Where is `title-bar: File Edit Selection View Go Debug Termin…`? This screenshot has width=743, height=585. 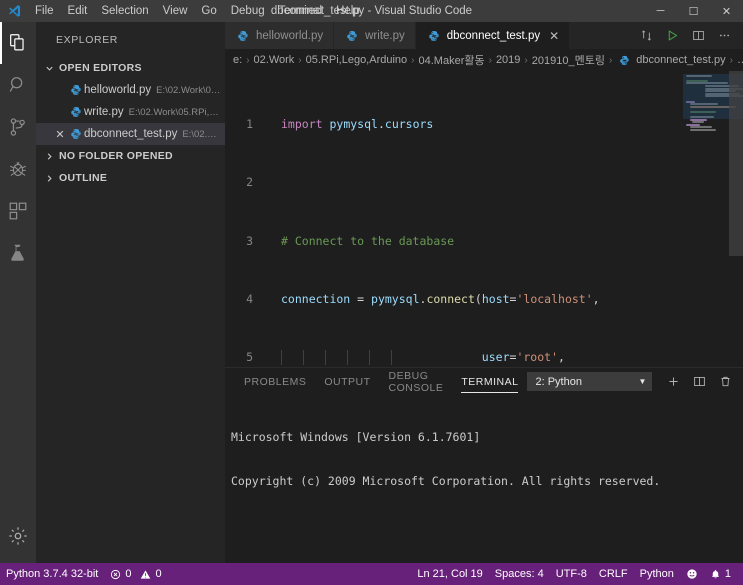 title-bar: File Edit Selection View Go Debug Termin… is located at coordinates (371, 11).